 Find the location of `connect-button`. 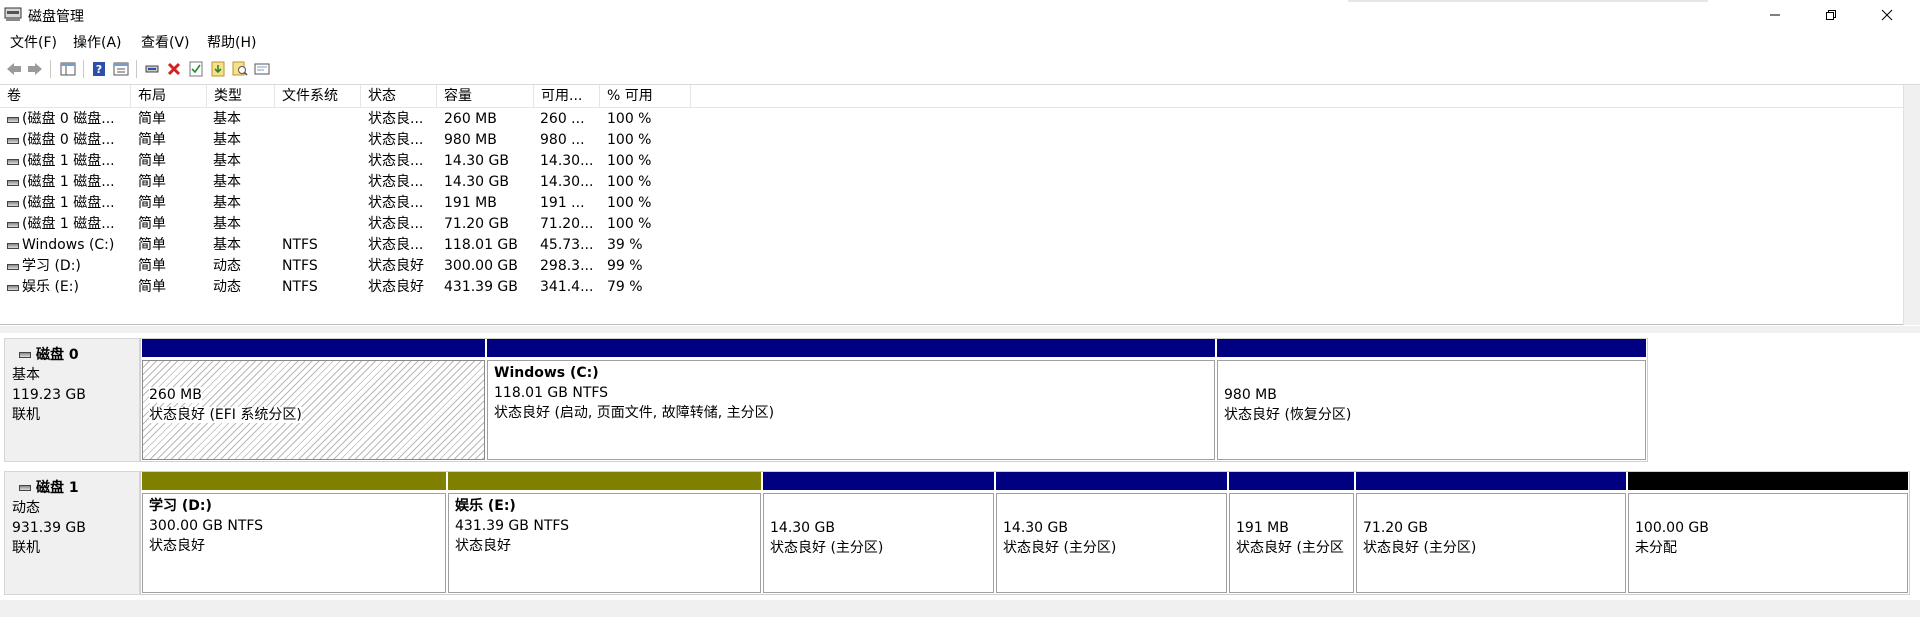

connect-button is located at coordinates (152, 69).